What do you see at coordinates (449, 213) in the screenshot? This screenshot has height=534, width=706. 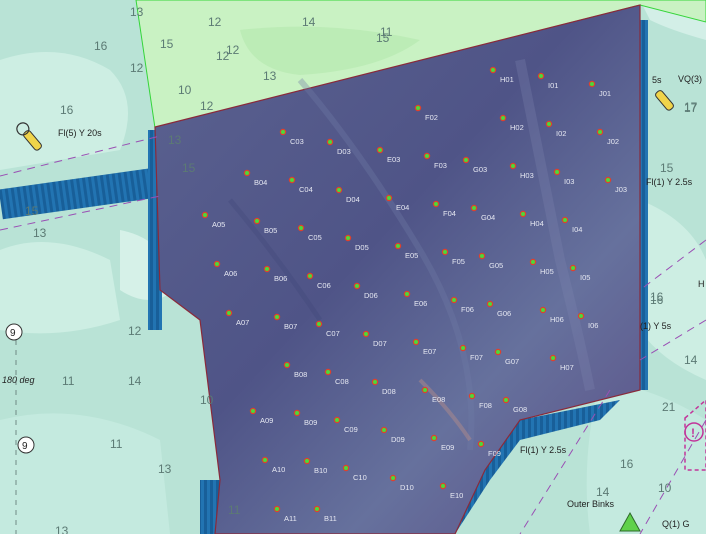 I see `survey-point-label: F04` at bounding box center [449, 213].